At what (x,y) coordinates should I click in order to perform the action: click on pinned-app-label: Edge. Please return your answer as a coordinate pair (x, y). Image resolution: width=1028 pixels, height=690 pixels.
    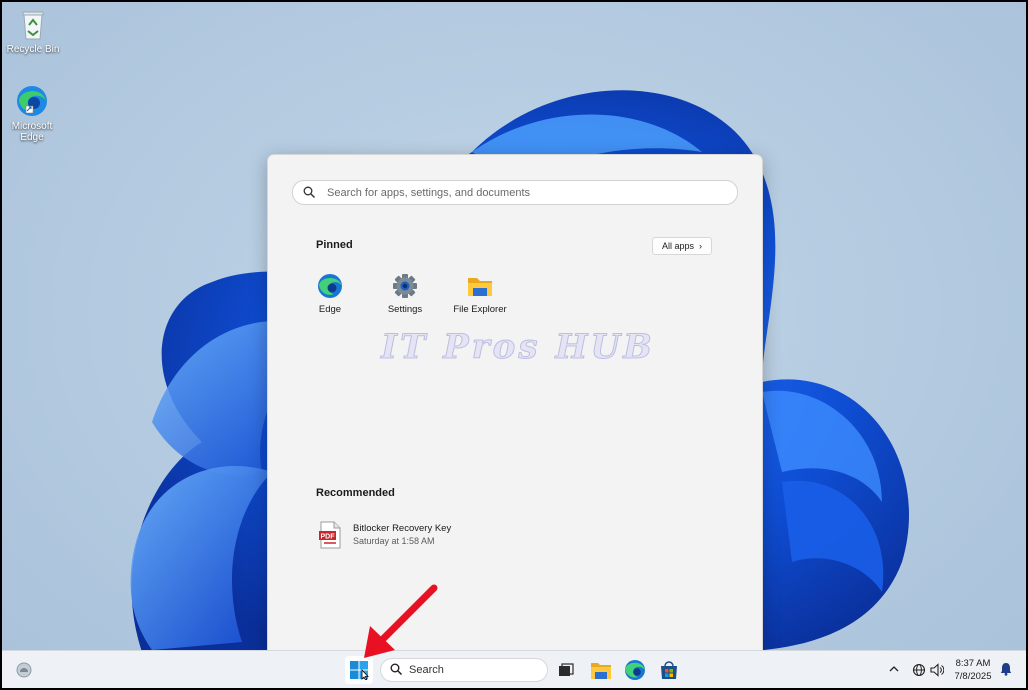
    Looking at the image, I should click on (330, 309).